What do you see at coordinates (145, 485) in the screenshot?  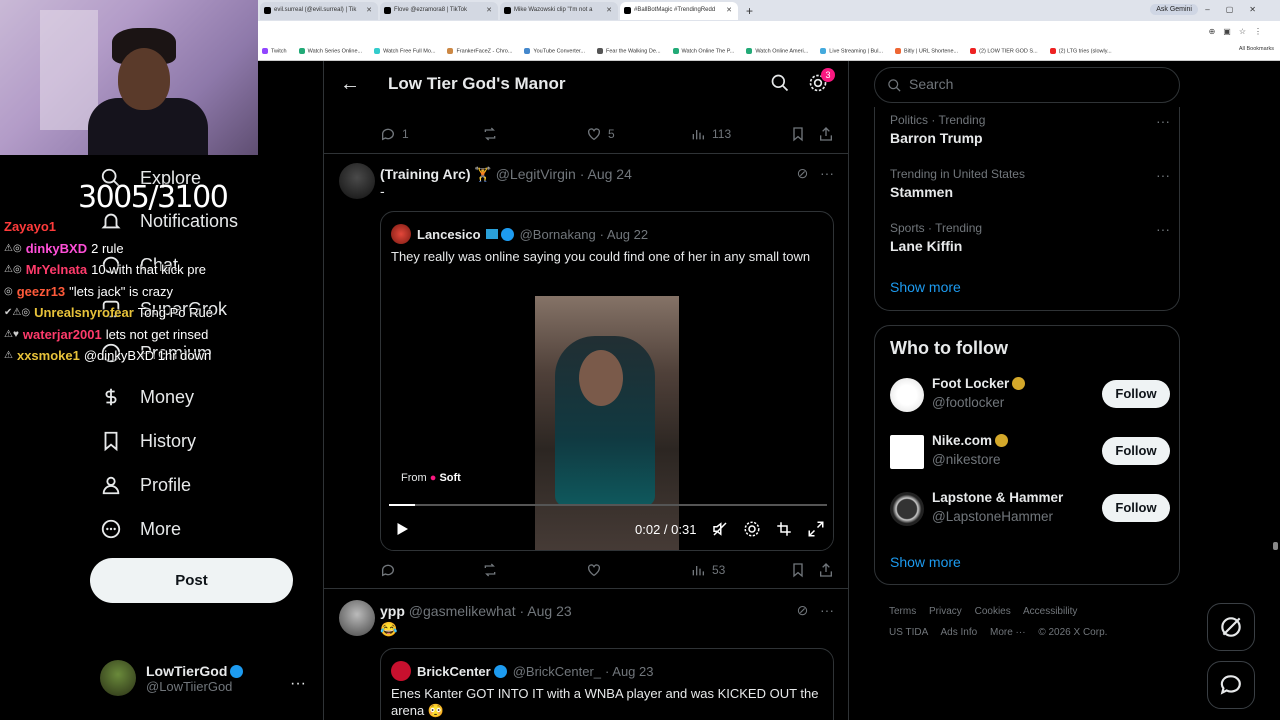 I see `sidebar-item-profile: Profile` at bounding box center [145, 485].